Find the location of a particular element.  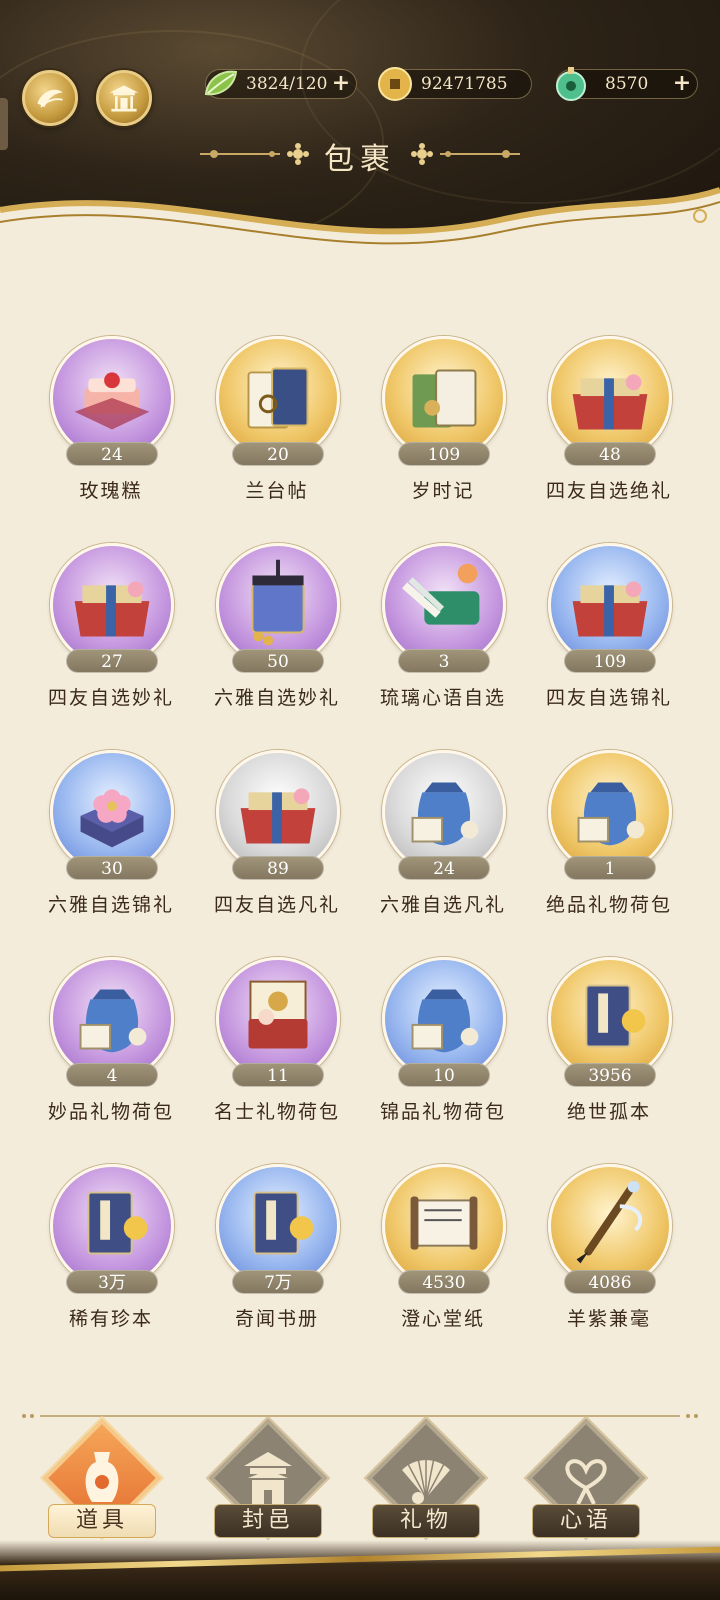

item-slot: 109 岁时记 is located at coordinates (443, 430).